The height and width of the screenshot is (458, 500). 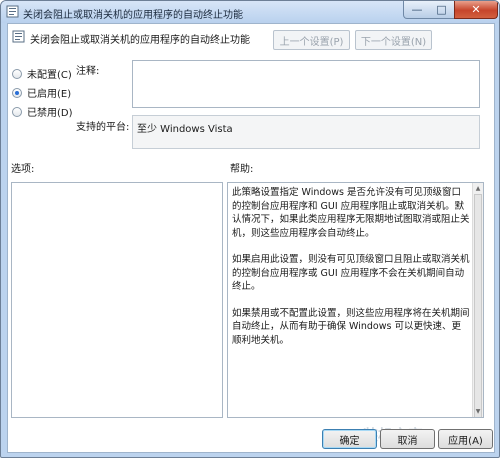 I want to click on comment-textarea, so click(x=306, y=84).